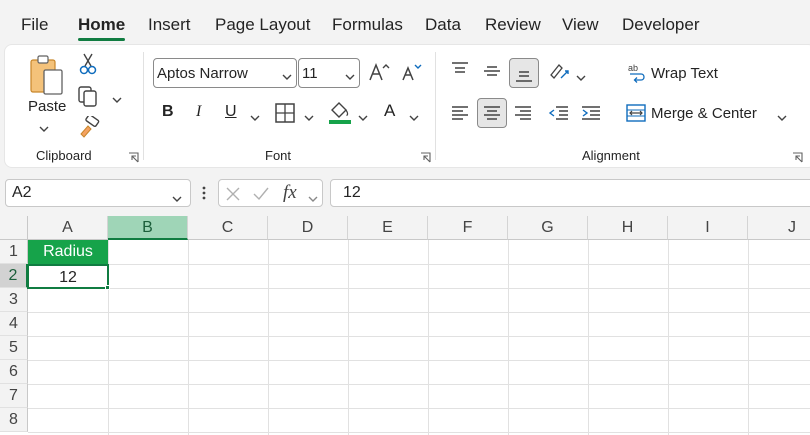  What do you see at coordinates (513, 25) in the screenshot?
I see `tab-review: Review` at bounding box center [513, 25].